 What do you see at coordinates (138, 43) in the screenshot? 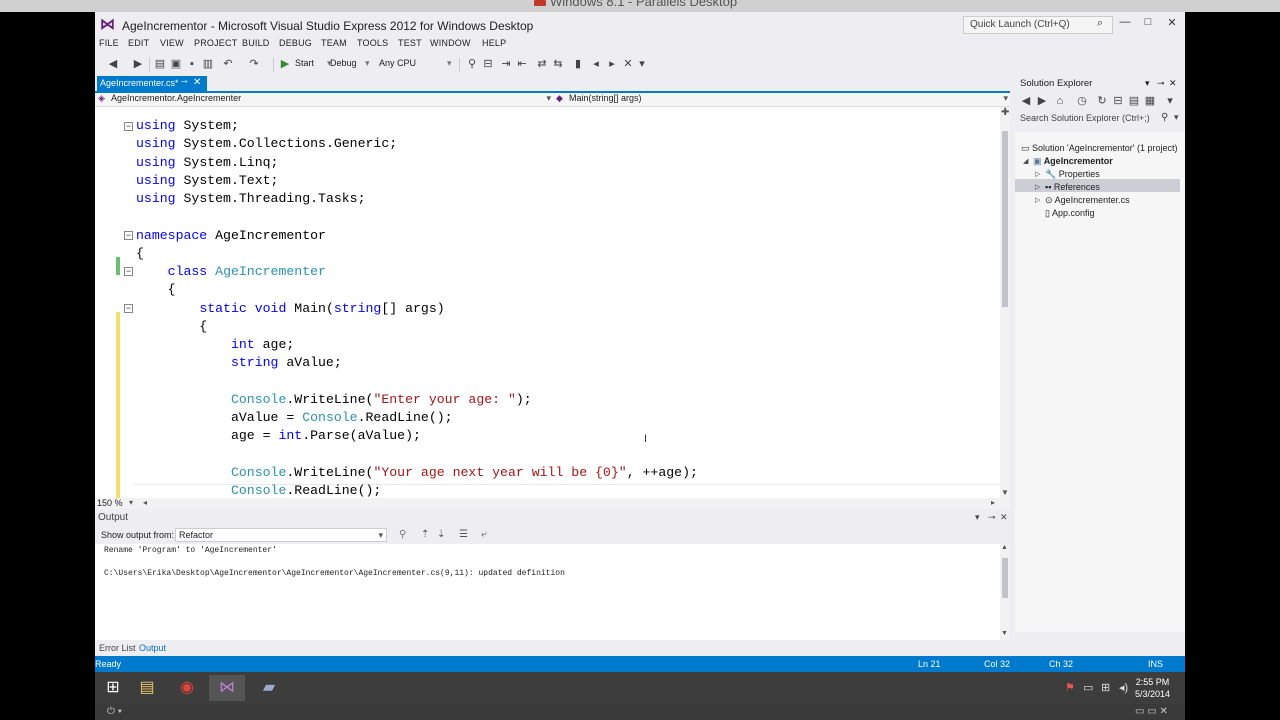
I see `menu-edit: EDIT` at bounding box center [138, 43].